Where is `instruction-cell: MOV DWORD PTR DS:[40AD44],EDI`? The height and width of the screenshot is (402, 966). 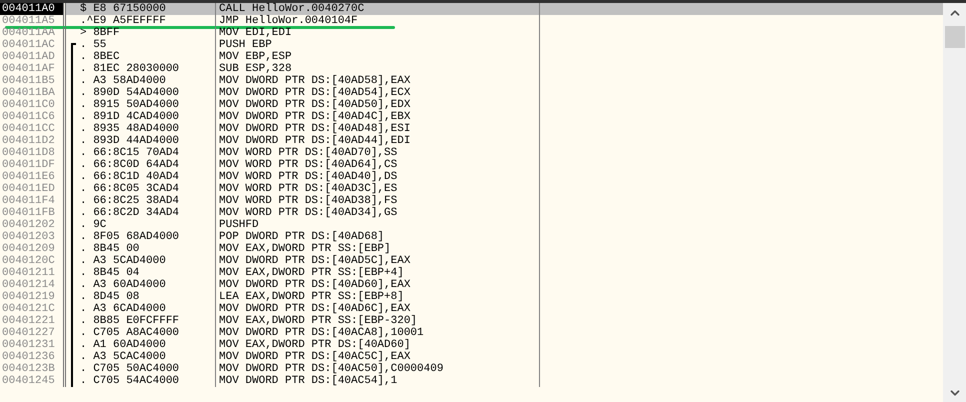 instruction-cell: MOV DWORD PTR DS:[40AD44],EDI is located at coordinates (314, 141).